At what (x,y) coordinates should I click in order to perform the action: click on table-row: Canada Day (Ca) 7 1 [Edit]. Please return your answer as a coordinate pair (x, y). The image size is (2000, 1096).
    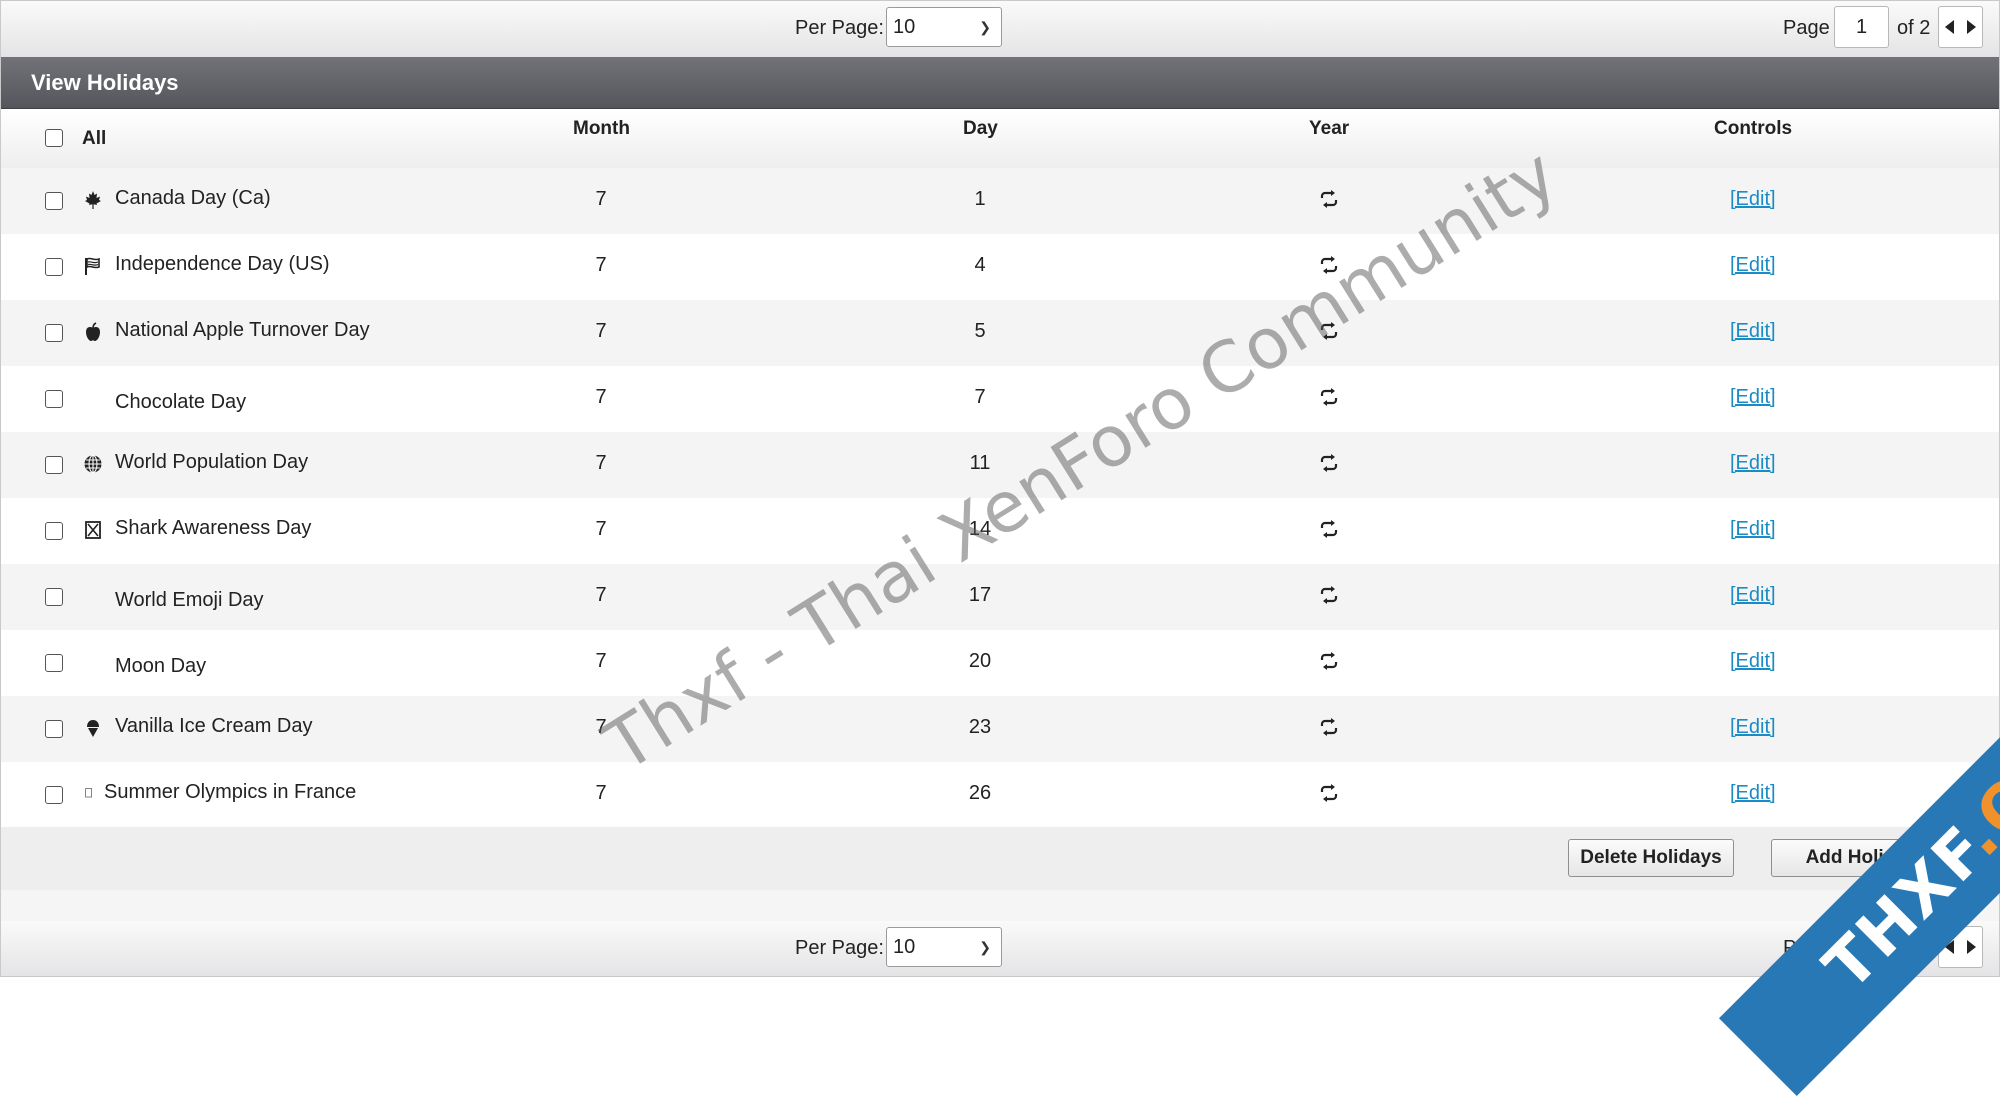
    Looking at the image, I should click on (1000, 201).